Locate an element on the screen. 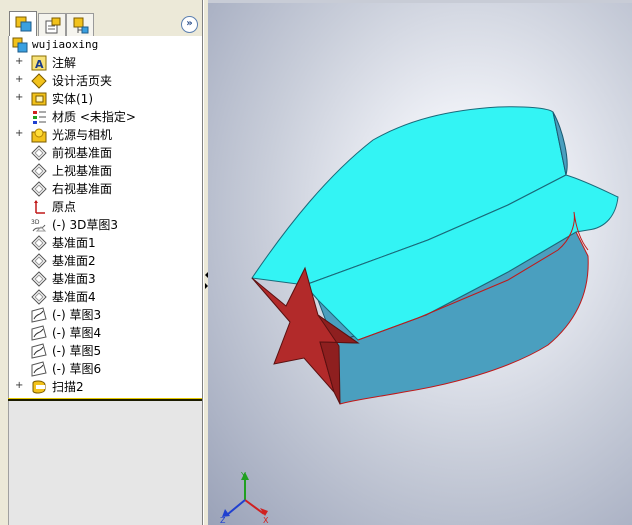 This screenshot has height=525, width=632. tab-feature-tree is located at coordinates (23, 23).